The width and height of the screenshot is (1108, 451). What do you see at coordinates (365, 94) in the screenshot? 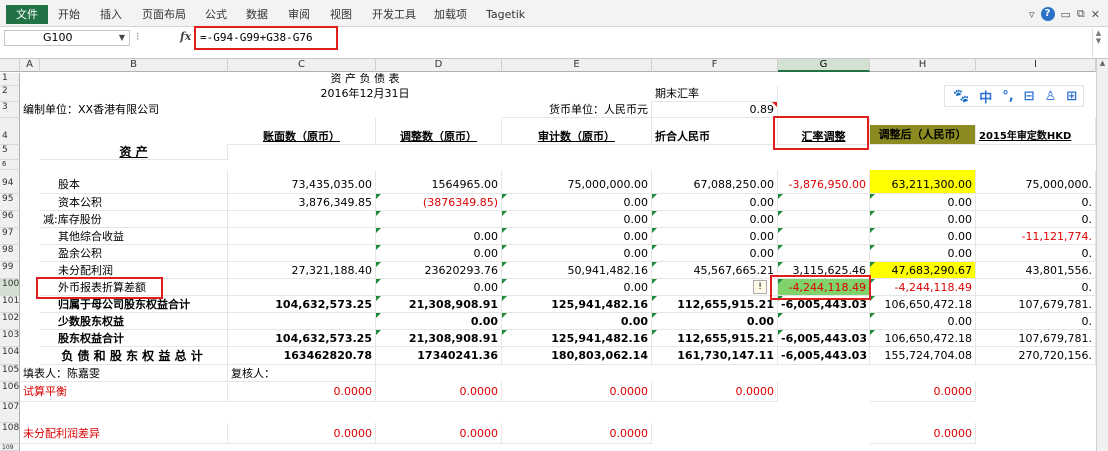
I see `report-date: 2016年12月31日` at bounding box center [365, 94].